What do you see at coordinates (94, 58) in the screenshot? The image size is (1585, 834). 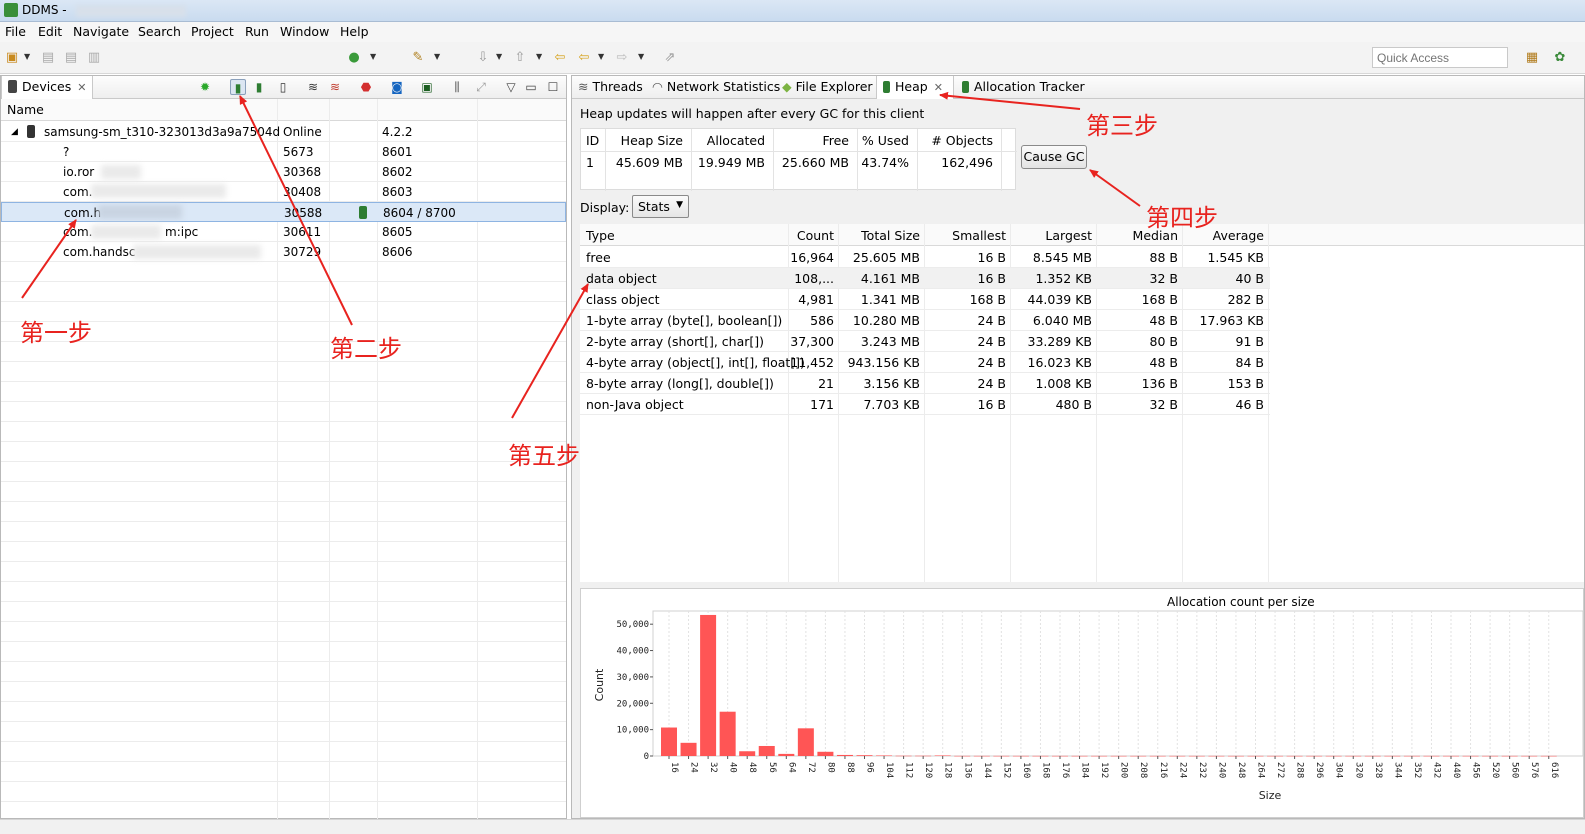 I see `print-icon: ▥` at bounding box center [94, 58].